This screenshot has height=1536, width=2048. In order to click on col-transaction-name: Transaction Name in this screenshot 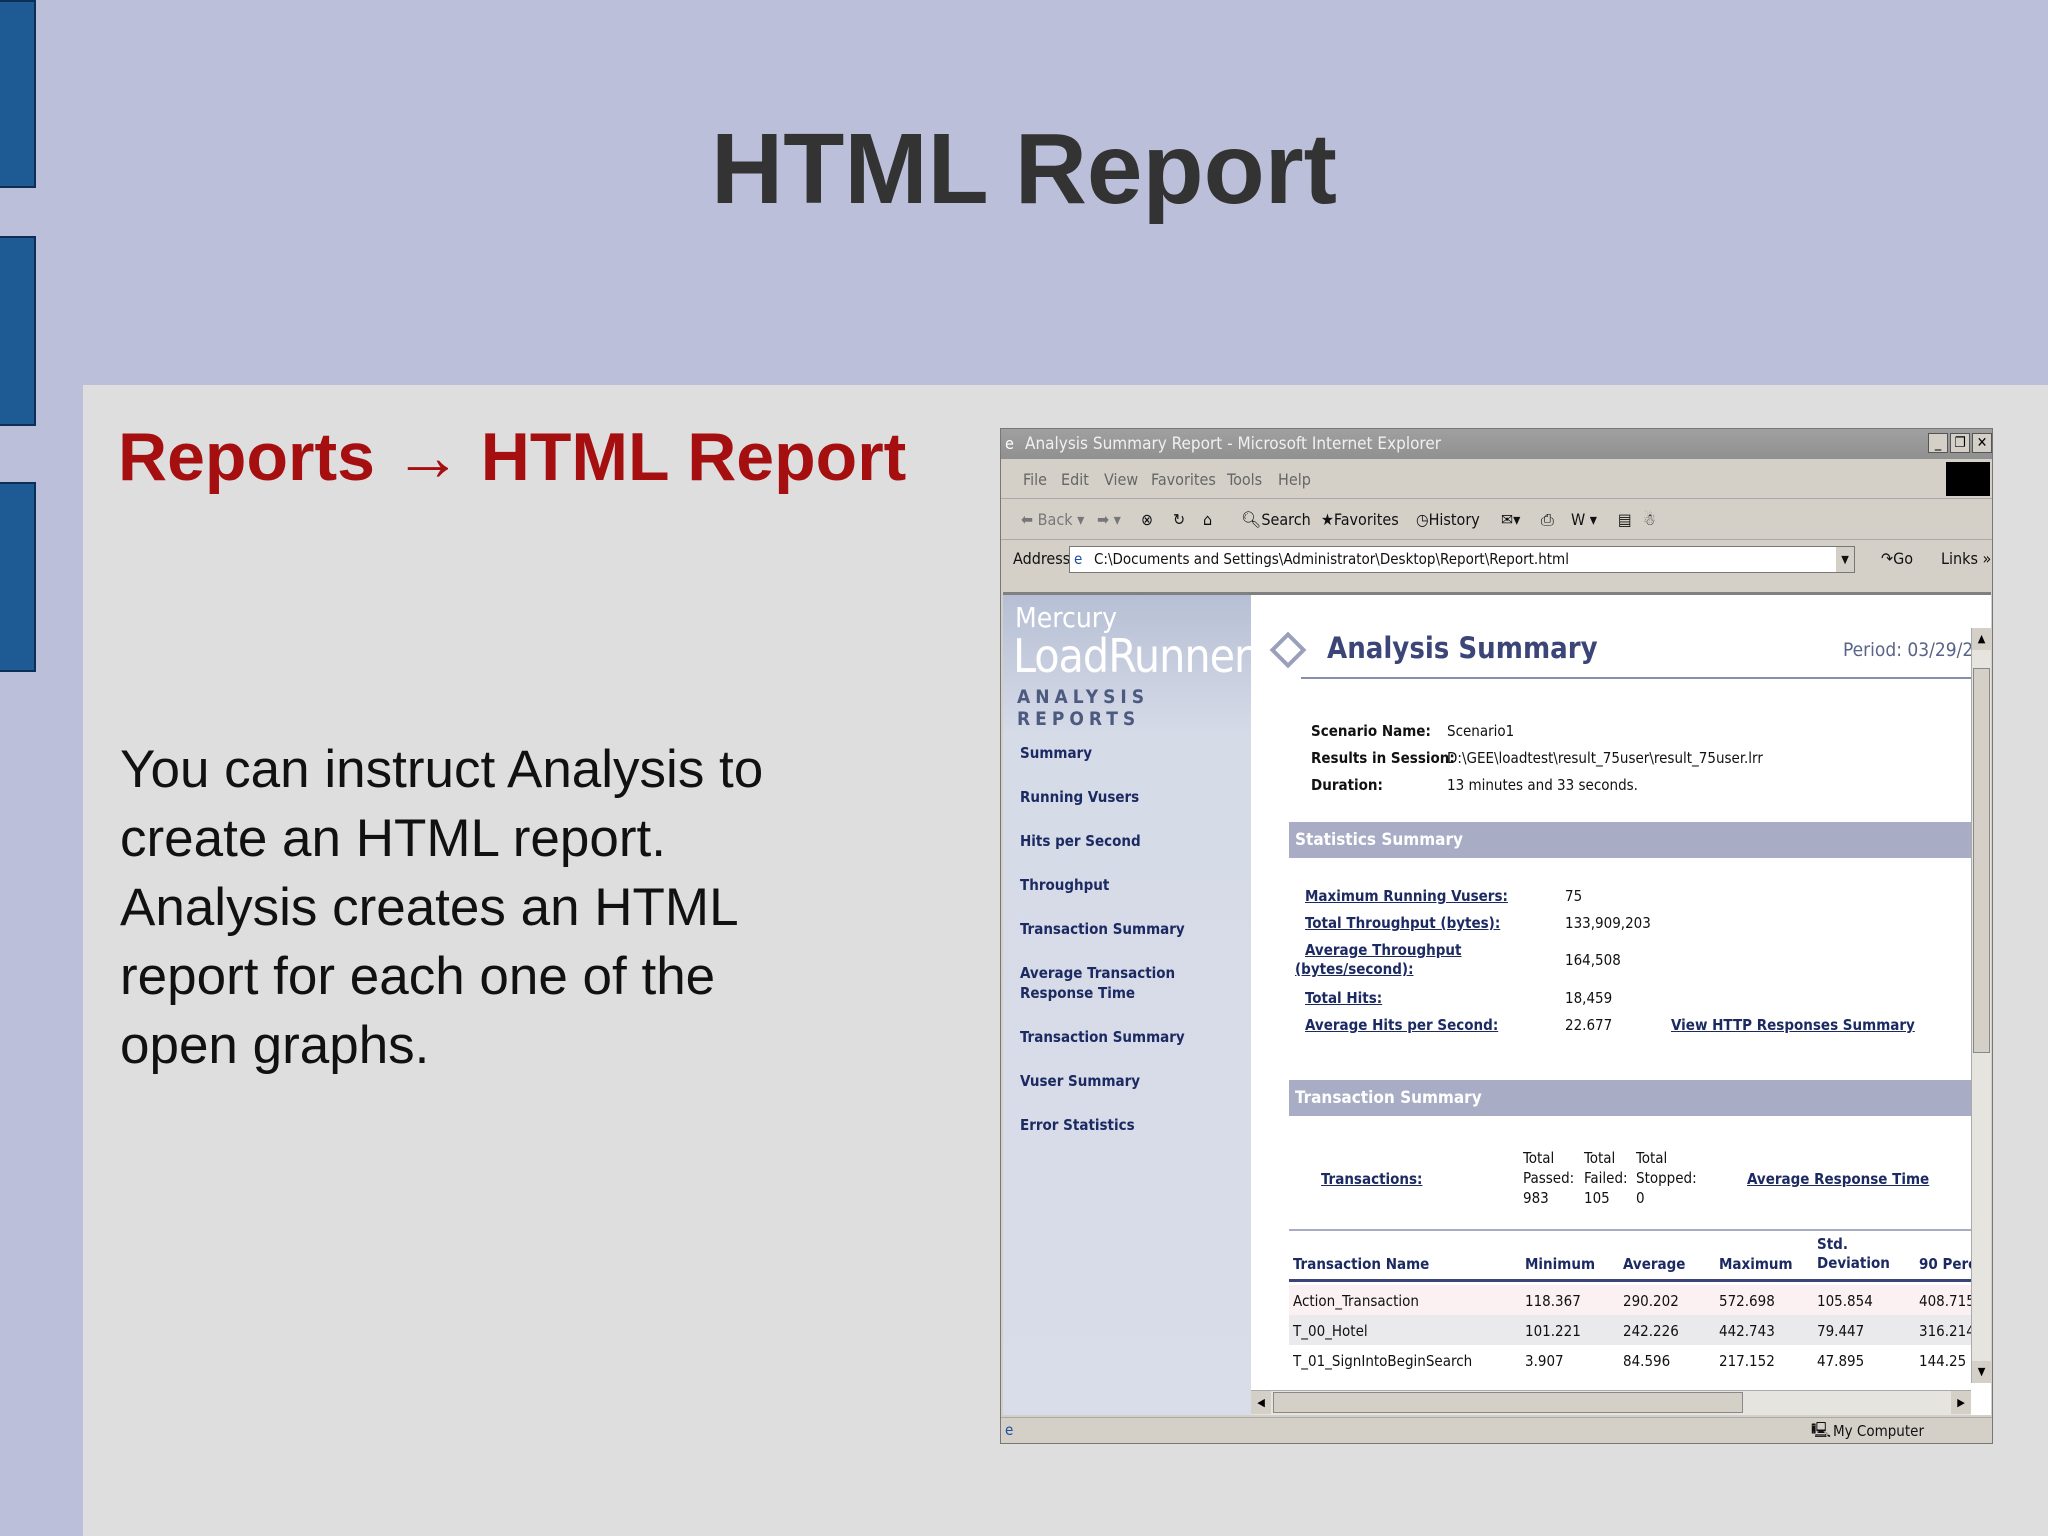, I will do `click(1361, 1264)`.